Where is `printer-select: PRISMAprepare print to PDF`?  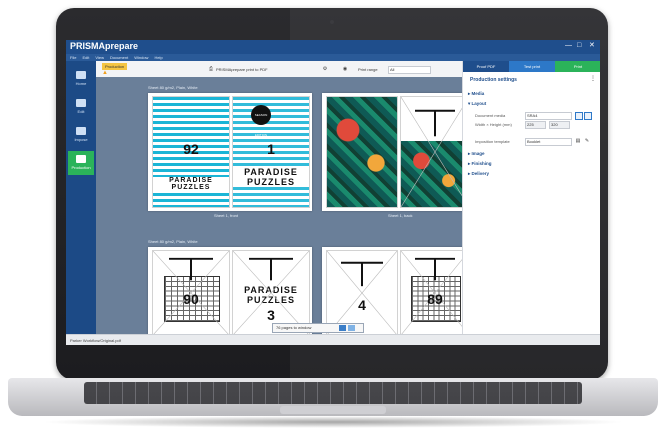
printer-select: PRISMAprepare print to PDF is located at coordinates (242, 69).